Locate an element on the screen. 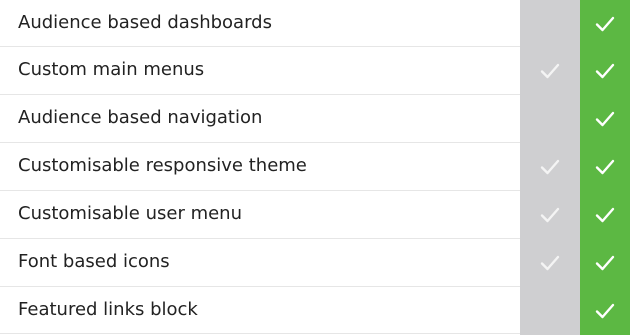  feature-row: Audience based navigation is located at coordinates (315, 119).